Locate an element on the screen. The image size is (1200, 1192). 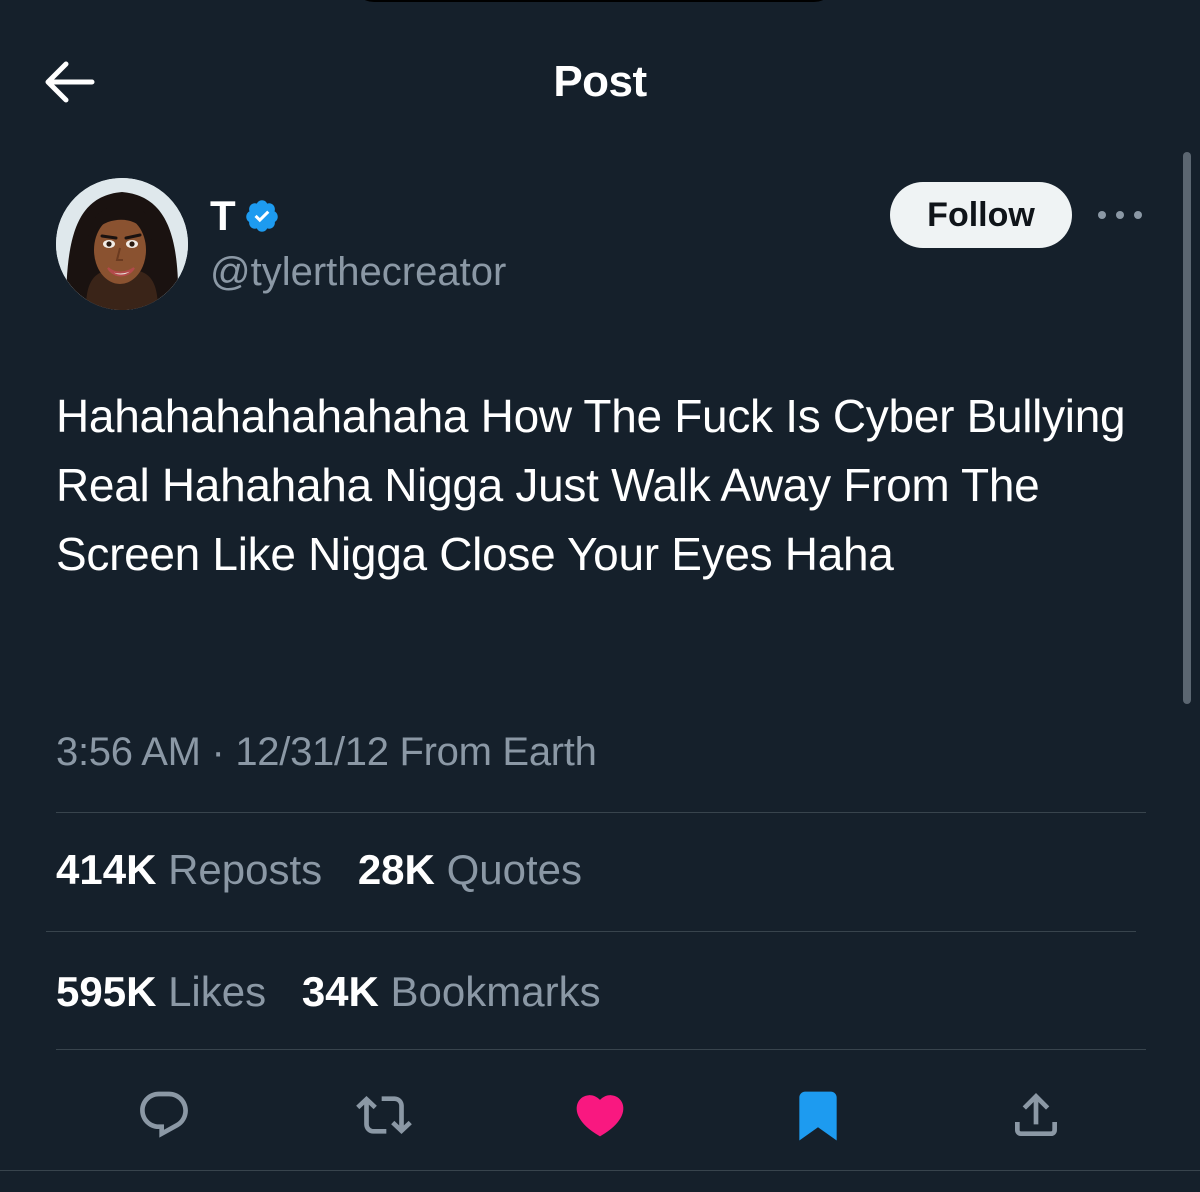
bookmark-button is located at coordinates (818, 1115).